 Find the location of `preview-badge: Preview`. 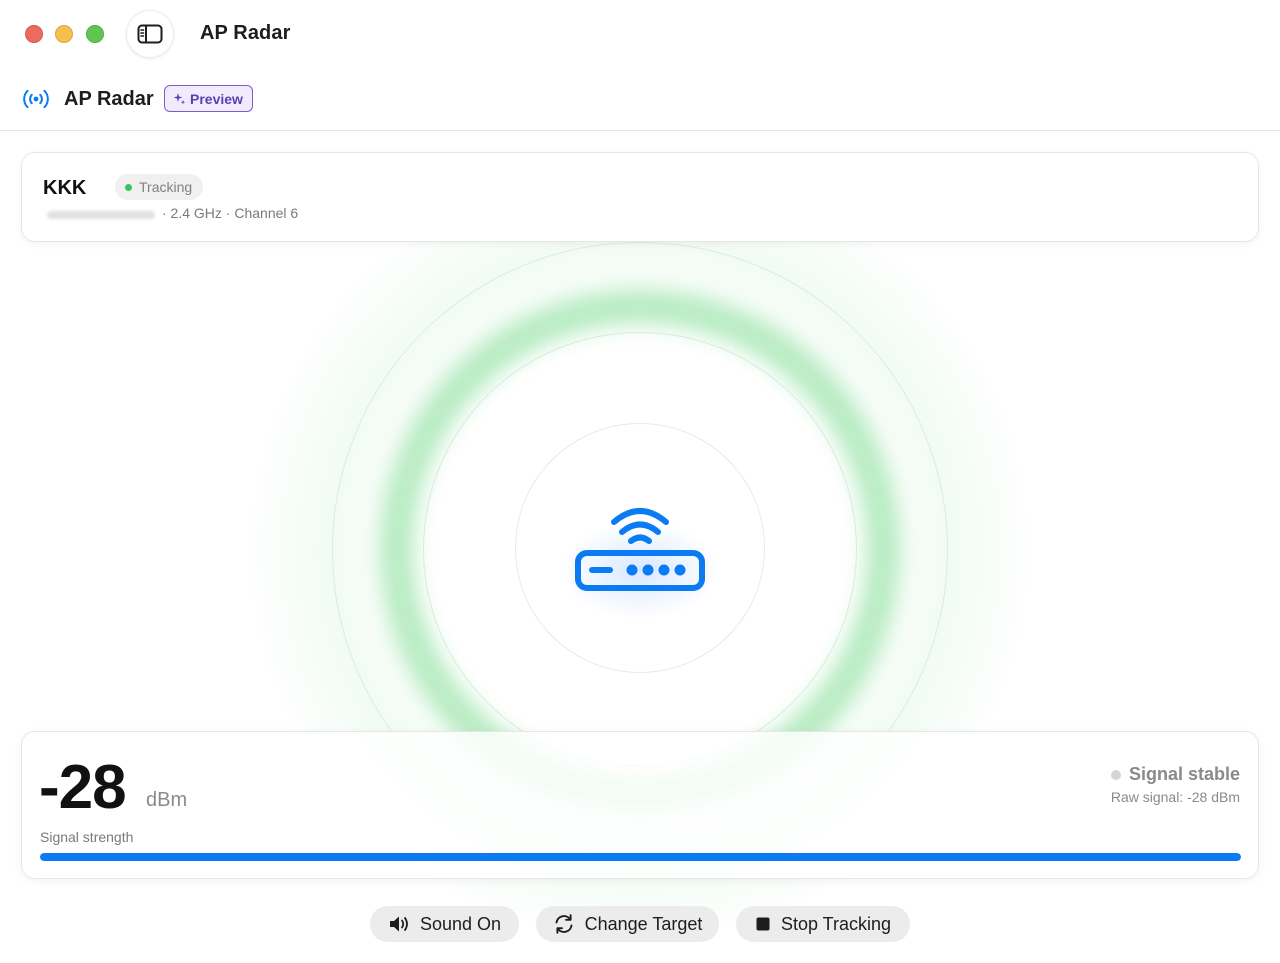

preview-badge: Preview is located at coordinates (208, 98).